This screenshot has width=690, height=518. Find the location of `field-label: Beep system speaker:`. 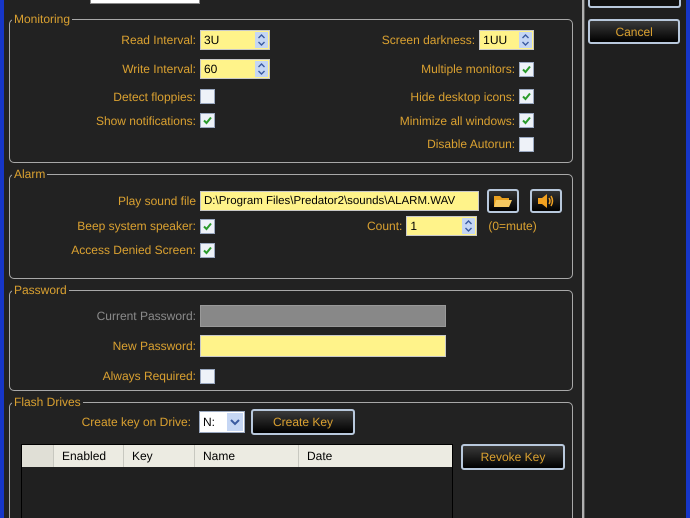

field-label: Beep system speaker: is located at coordinates (136, 226).